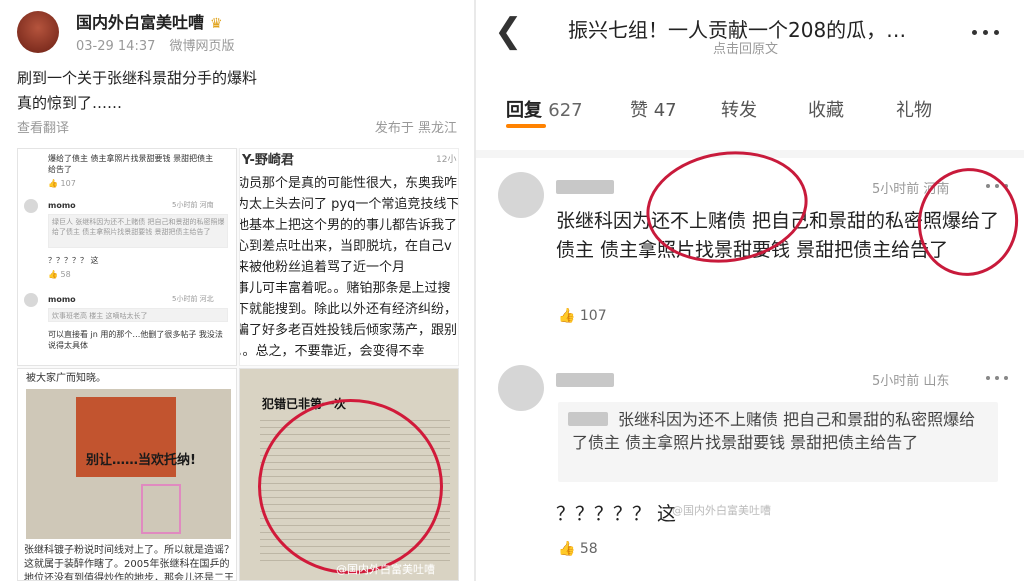 Image resolution: width=1024 pixels, height=581 pixels. What do you see at coordinates (578, 549) in the screenshot?
I see `comment2-like: 👍 58` at bounding box center [578, 549].